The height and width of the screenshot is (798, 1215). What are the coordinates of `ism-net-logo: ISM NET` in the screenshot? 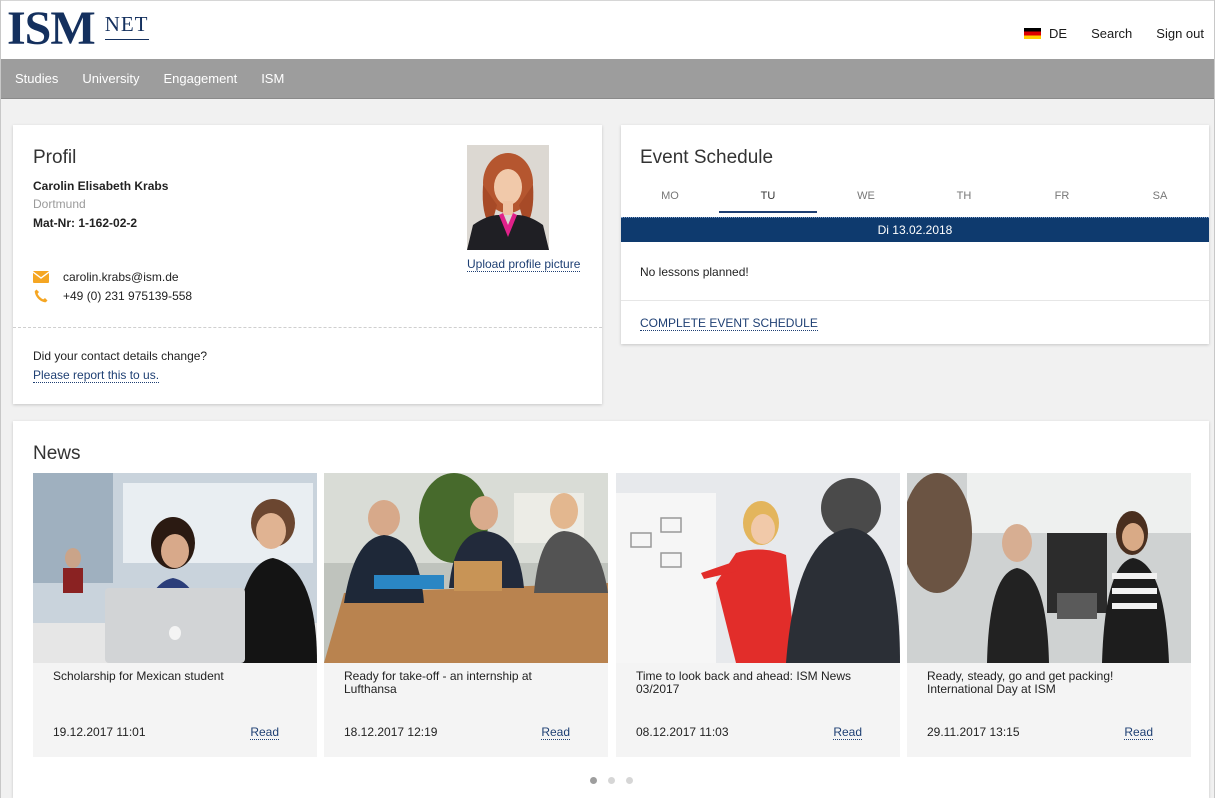 It's located at (78, 28).